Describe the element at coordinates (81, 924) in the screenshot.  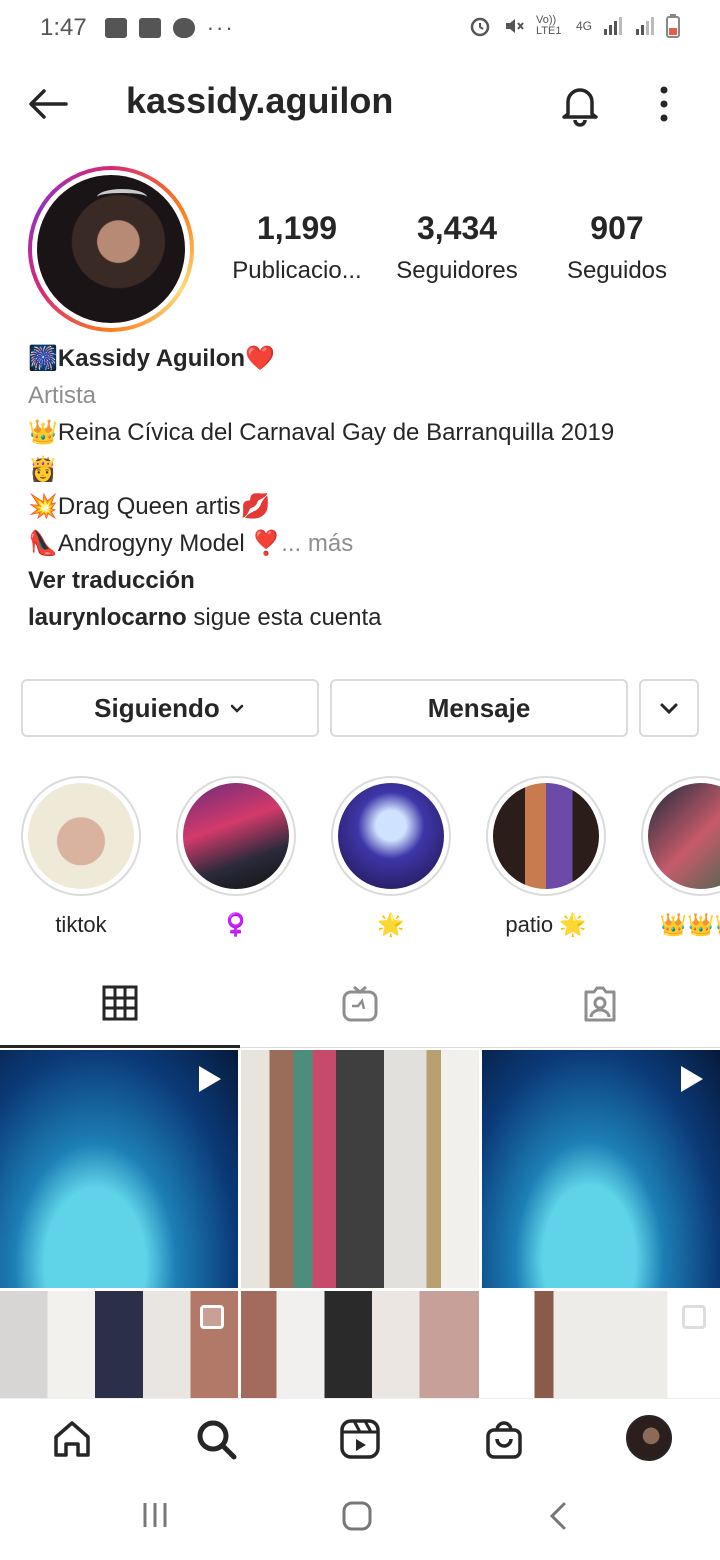
I see `highlight-label: tiktok` at that location.